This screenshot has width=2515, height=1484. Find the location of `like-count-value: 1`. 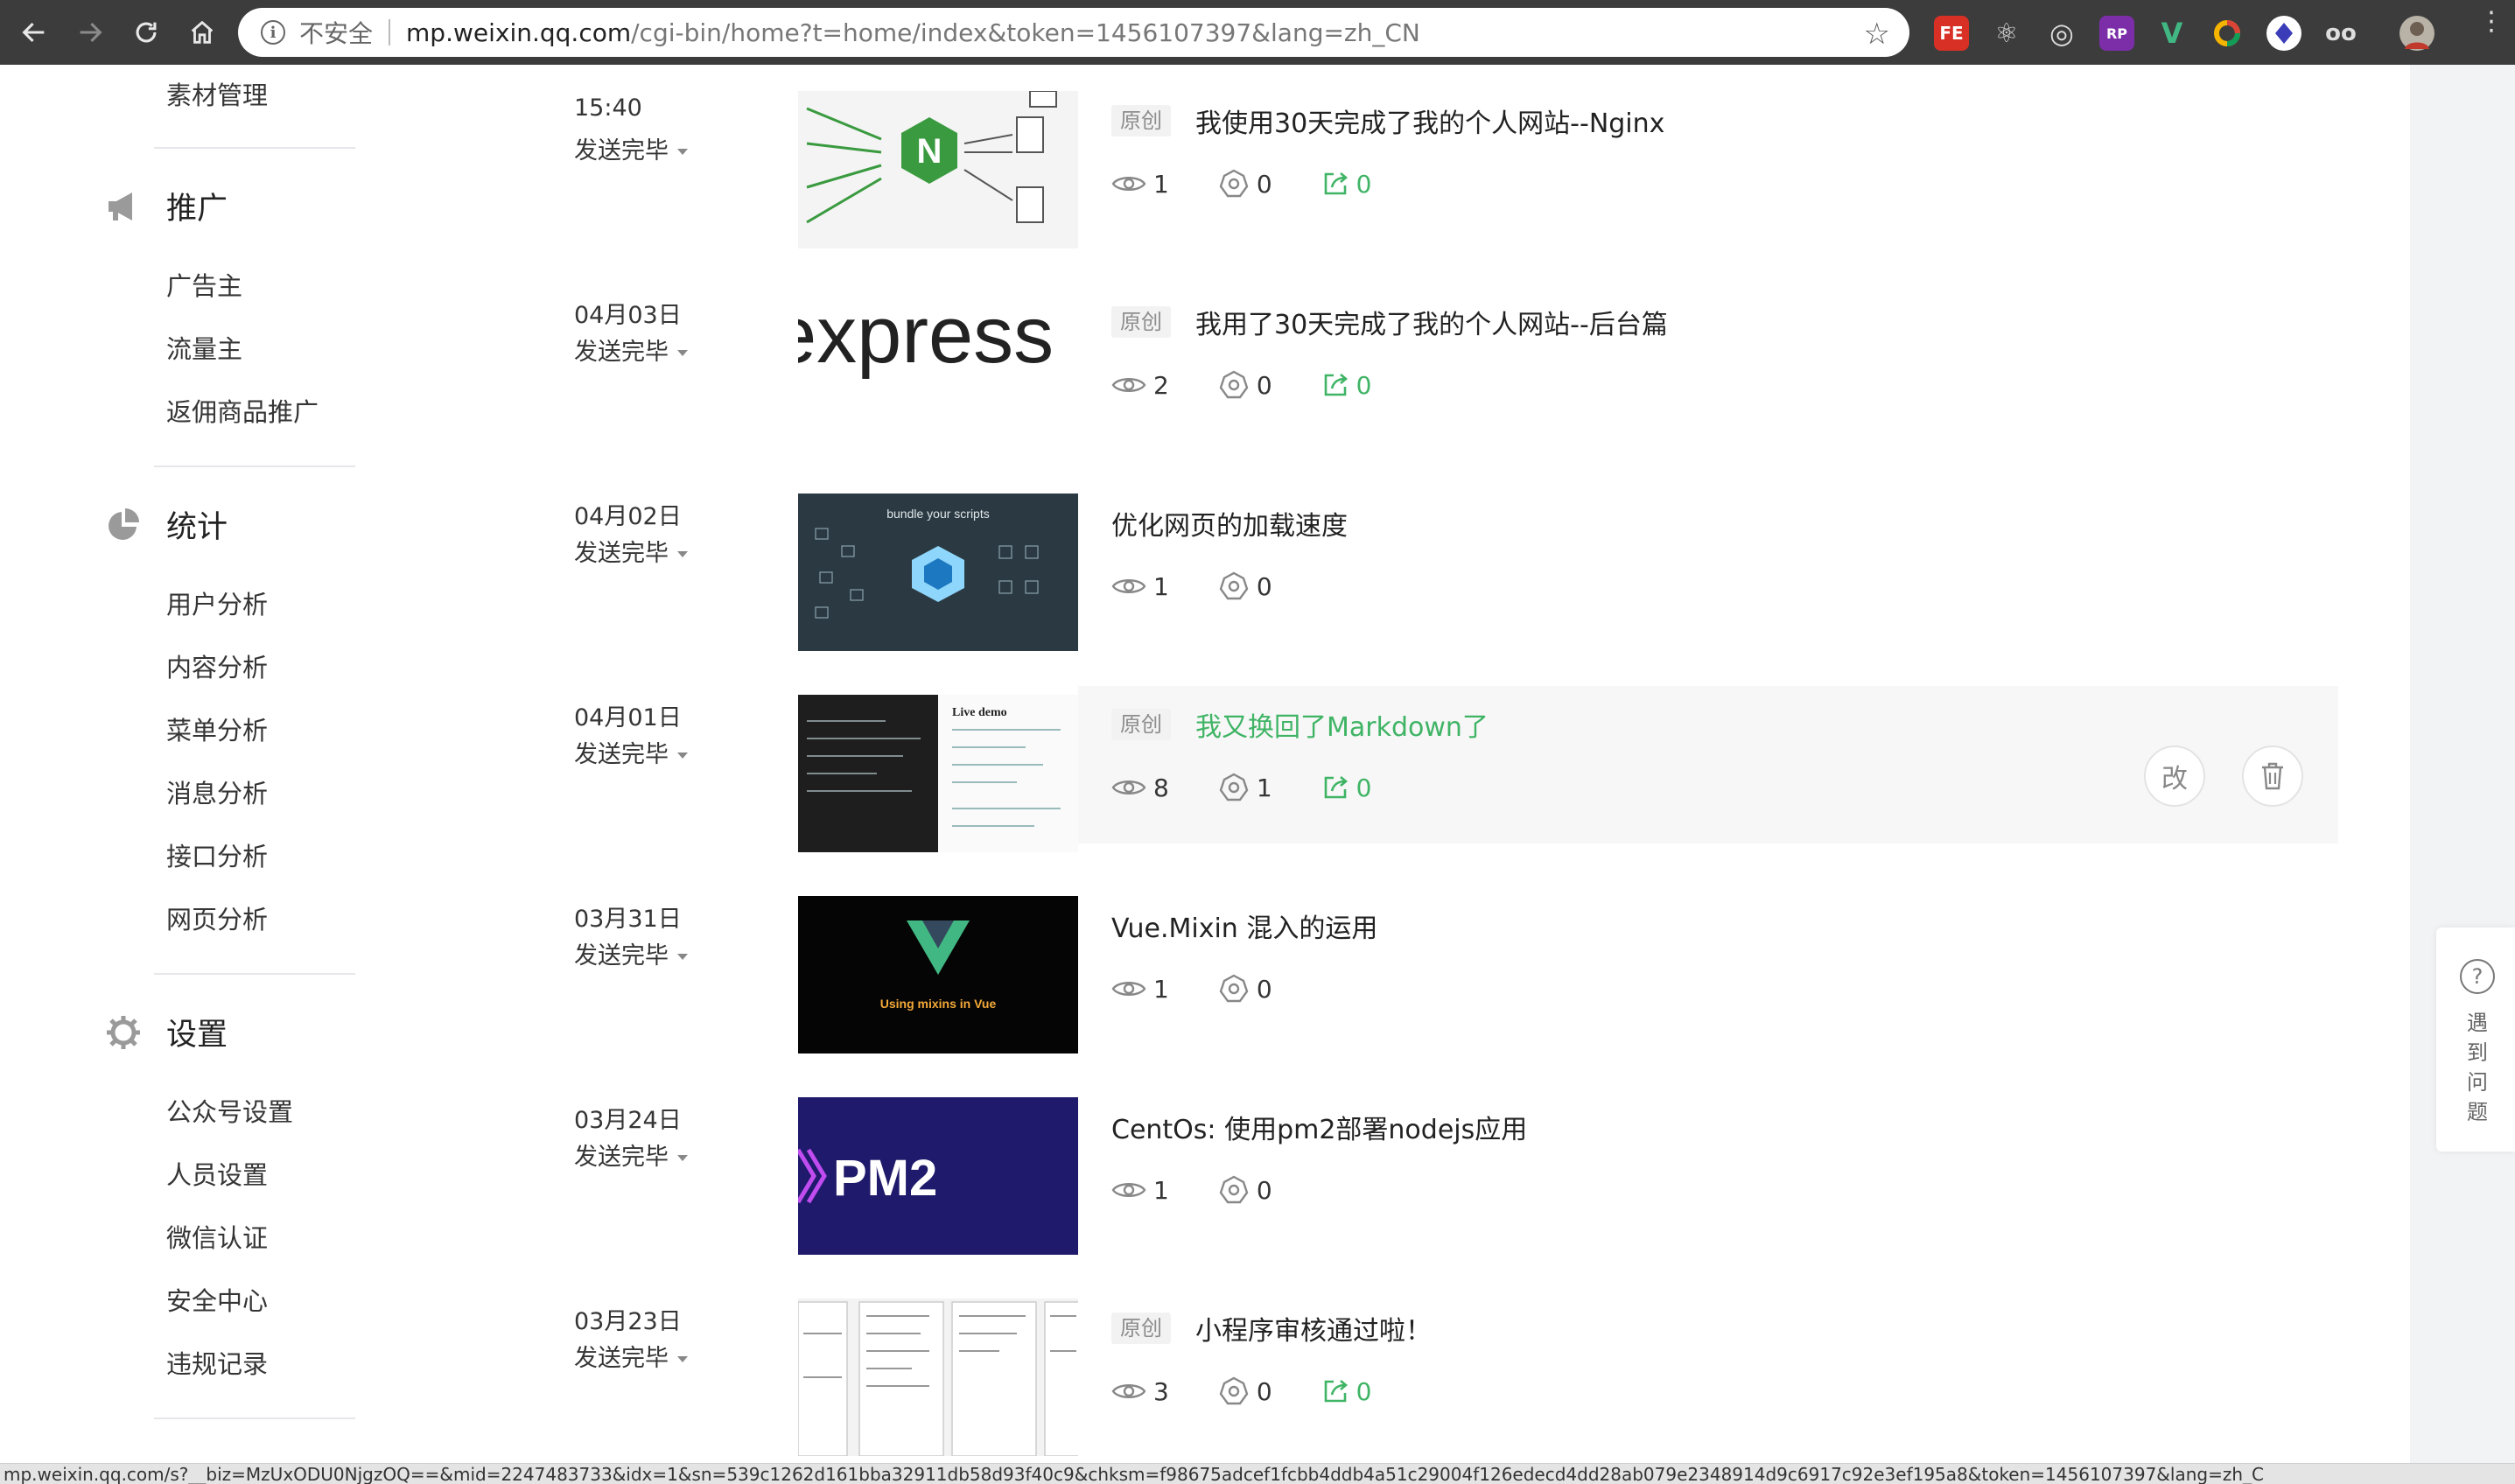

like-count-value: 1 is located at coordinates (1264, 787).